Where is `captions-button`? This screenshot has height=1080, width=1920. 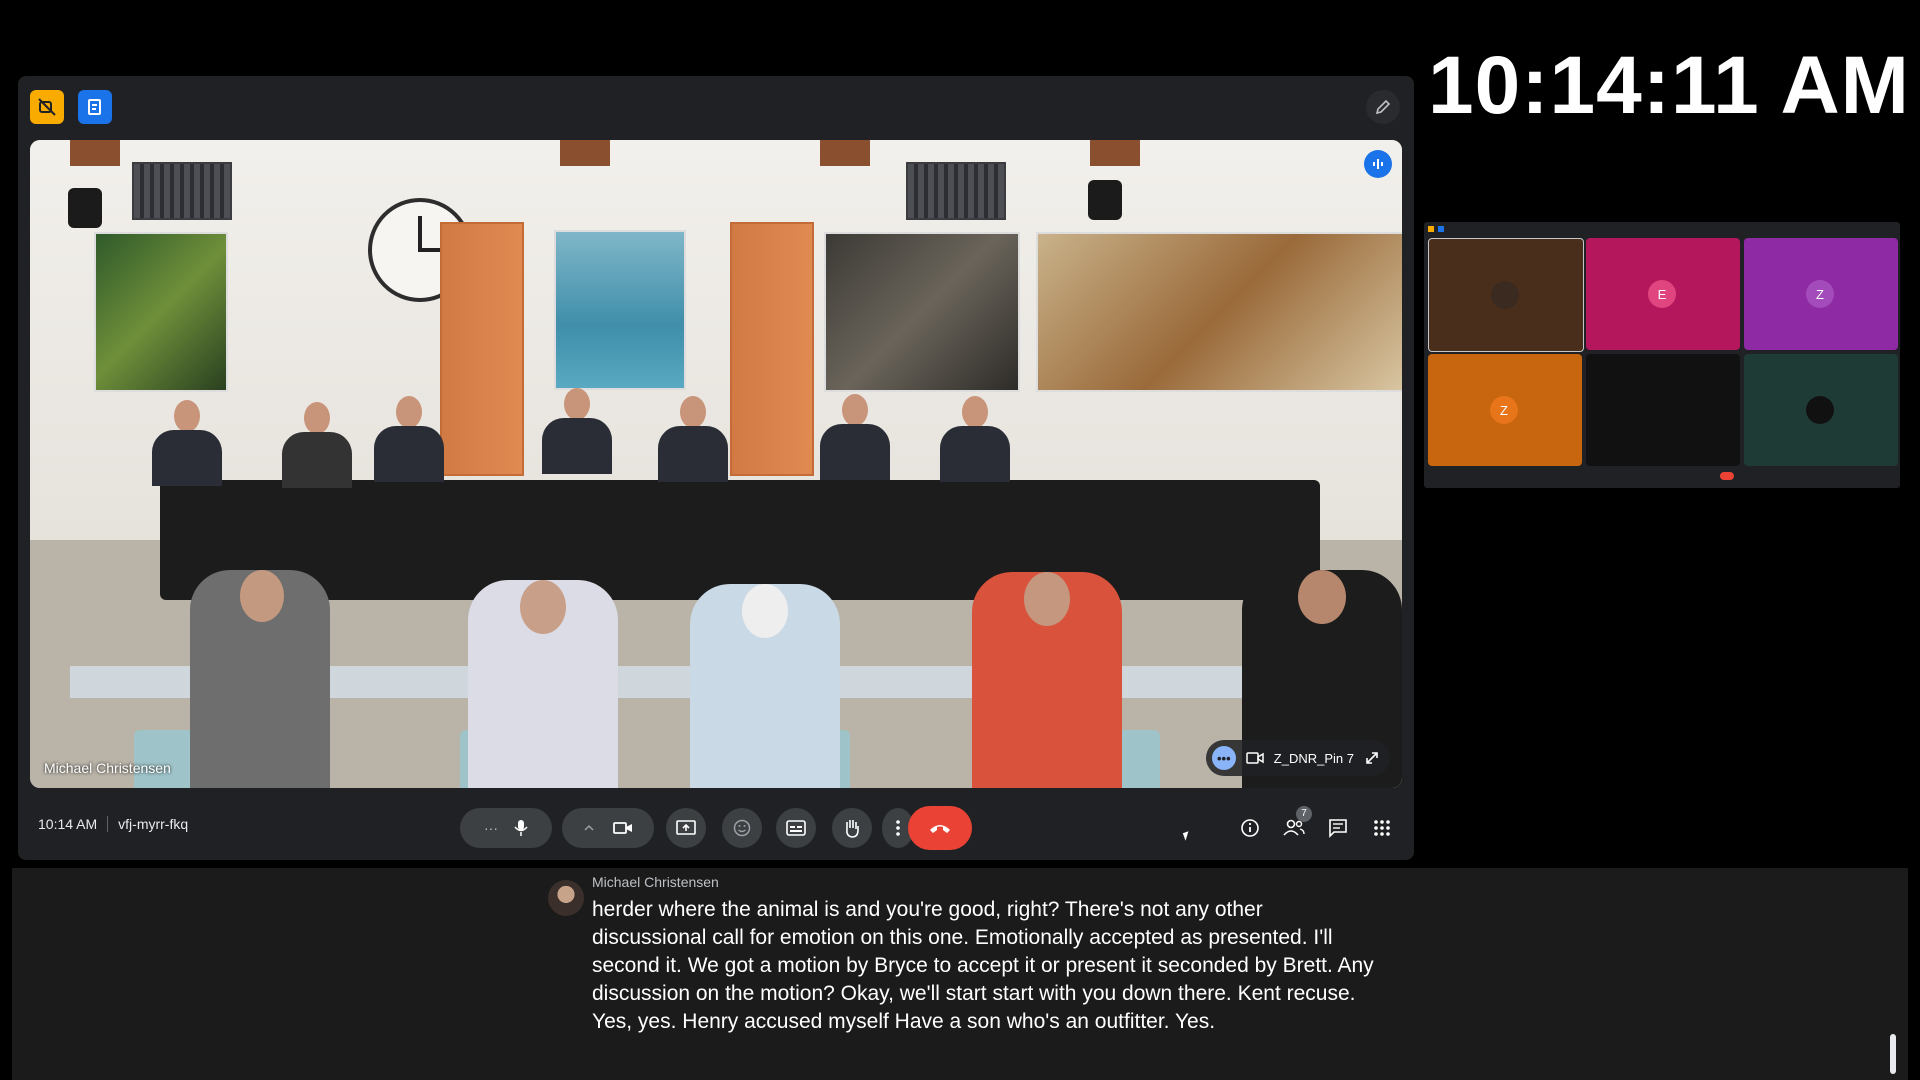 captions-button is located at coordinates (796, 828).